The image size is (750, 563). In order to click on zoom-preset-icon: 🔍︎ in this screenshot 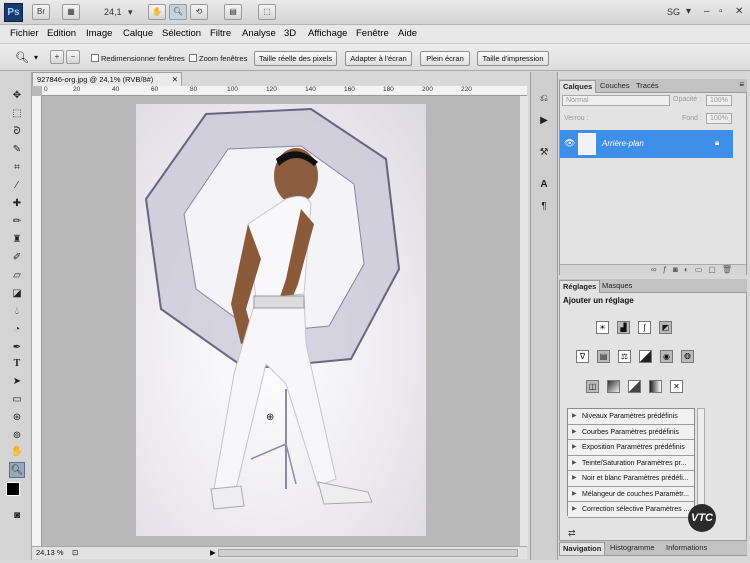, I will do `click(22, 57)`.